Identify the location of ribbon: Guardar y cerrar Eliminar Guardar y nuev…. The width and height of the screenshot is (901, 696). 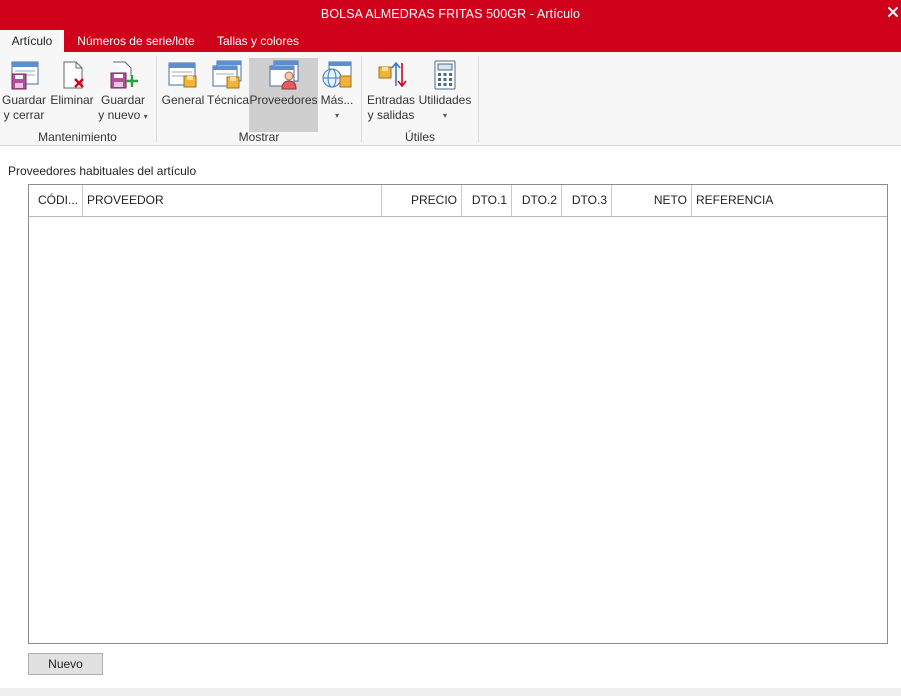
(450, 99).